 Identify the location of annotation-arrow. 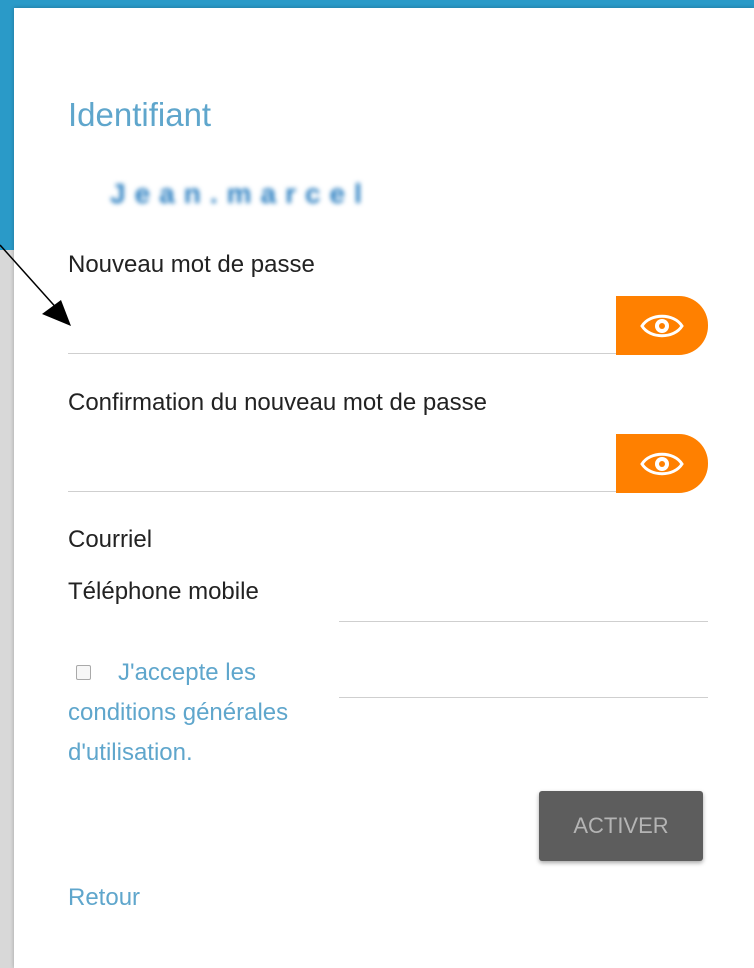
(35, 285).